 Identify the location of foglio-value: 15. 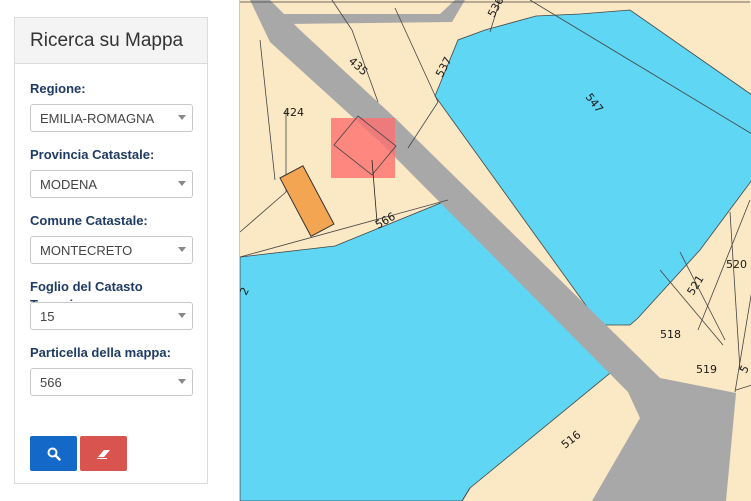
(47, 316).